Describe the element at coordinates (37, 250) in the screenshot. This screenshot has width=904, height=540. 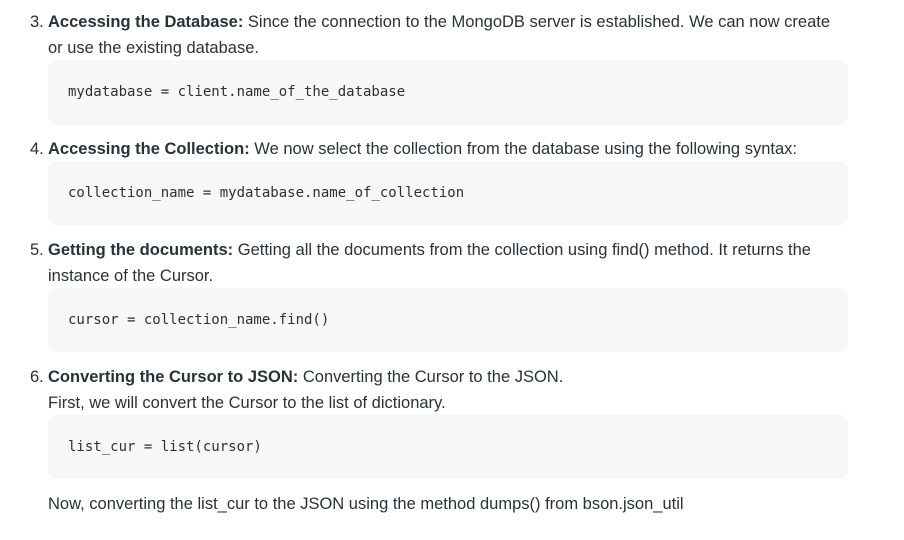
I see `step-number: 5.` at that location.